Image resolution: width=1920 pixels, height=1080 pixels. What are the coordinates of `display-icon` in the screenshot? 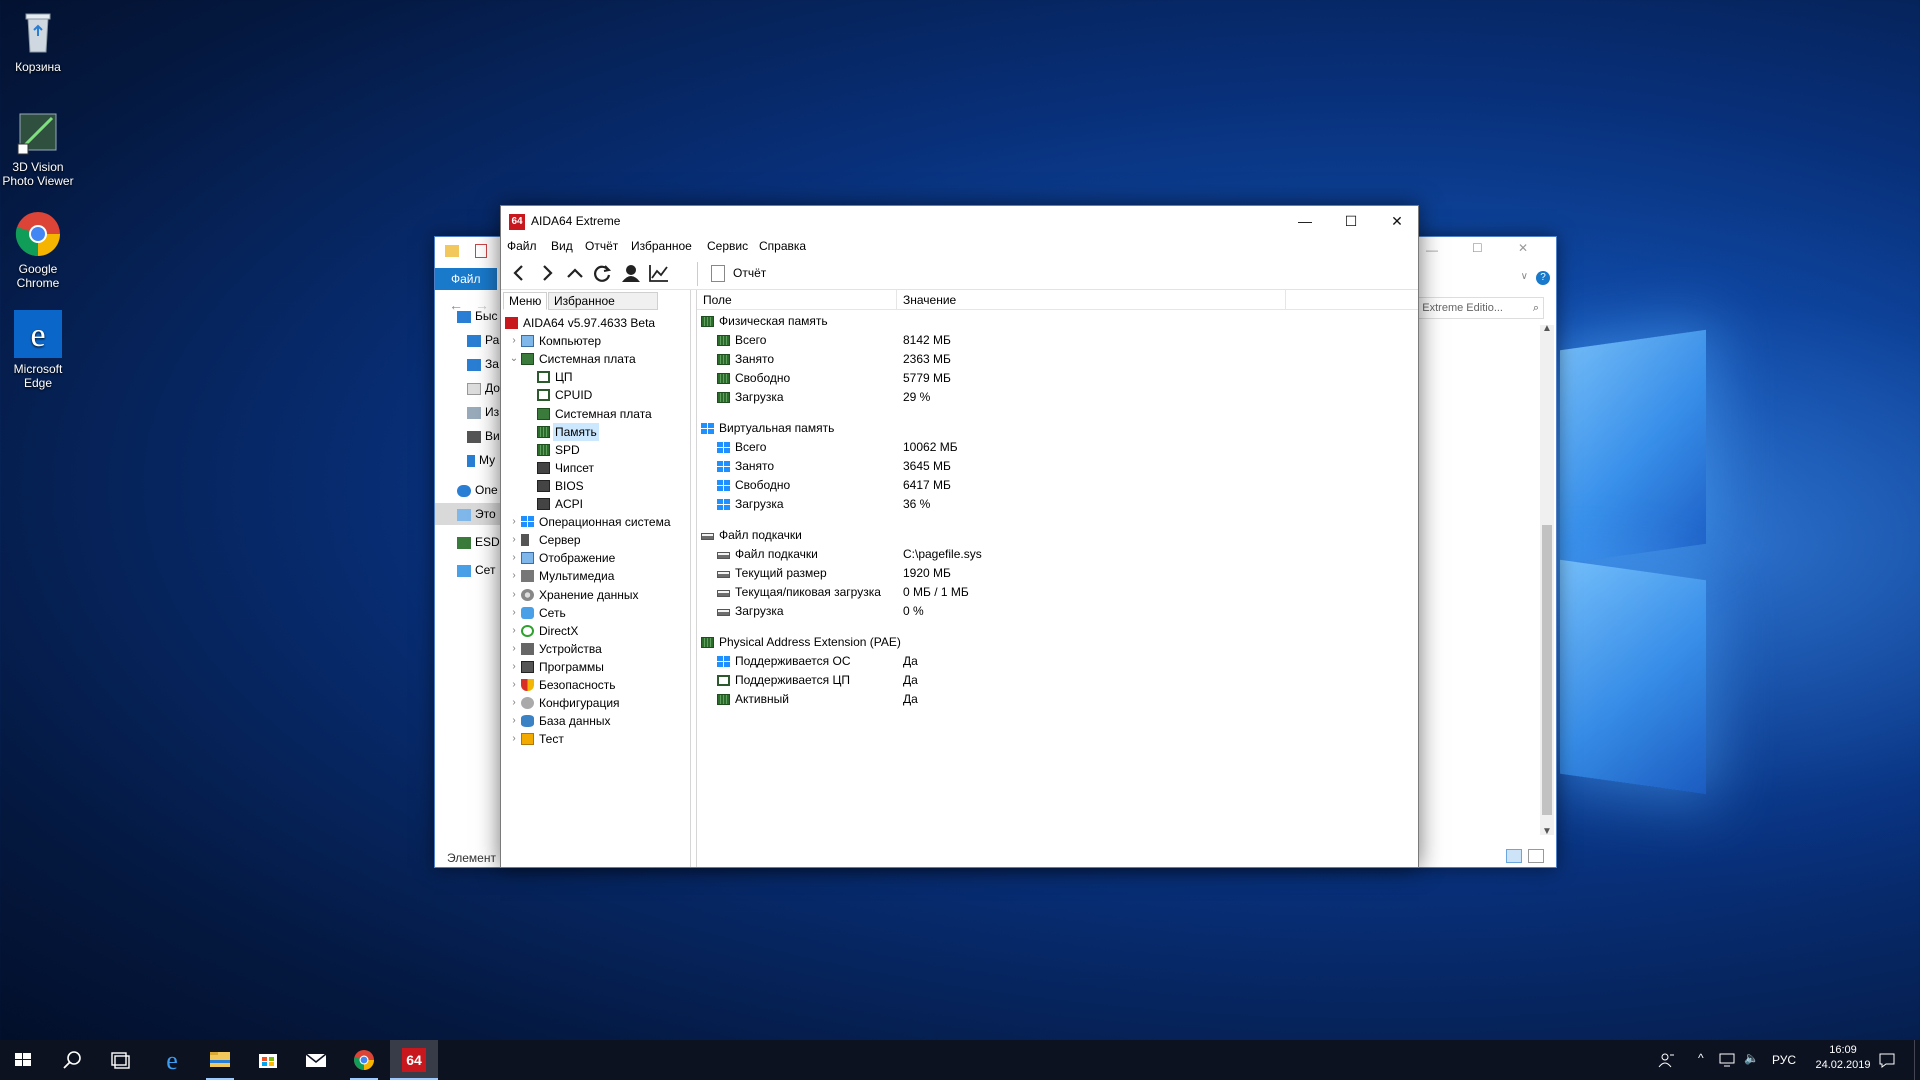 It's located at (527, 558).